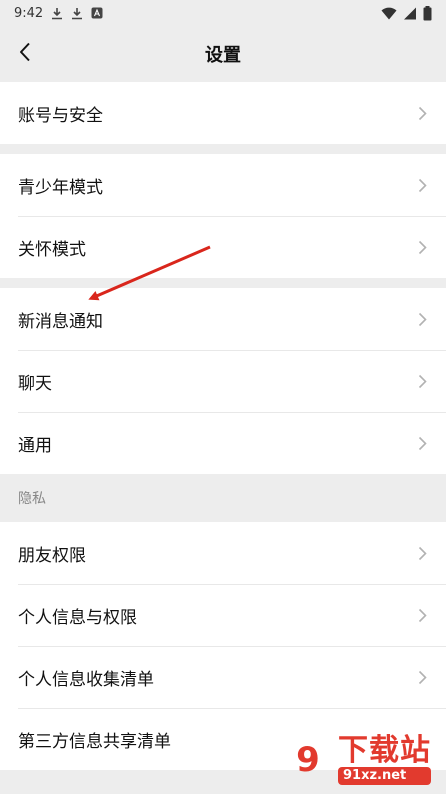  I want to click on battery-icon, so click(427, 13).